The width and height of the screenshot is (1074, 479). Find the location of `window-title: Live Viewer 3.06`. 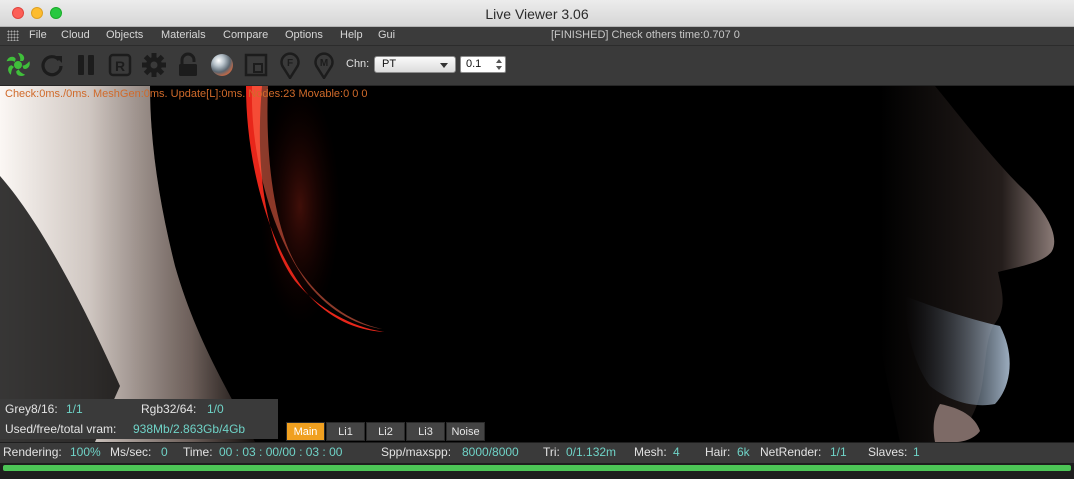

window-title: Live Viewer 3.06 is located at coordinates (537, 14).